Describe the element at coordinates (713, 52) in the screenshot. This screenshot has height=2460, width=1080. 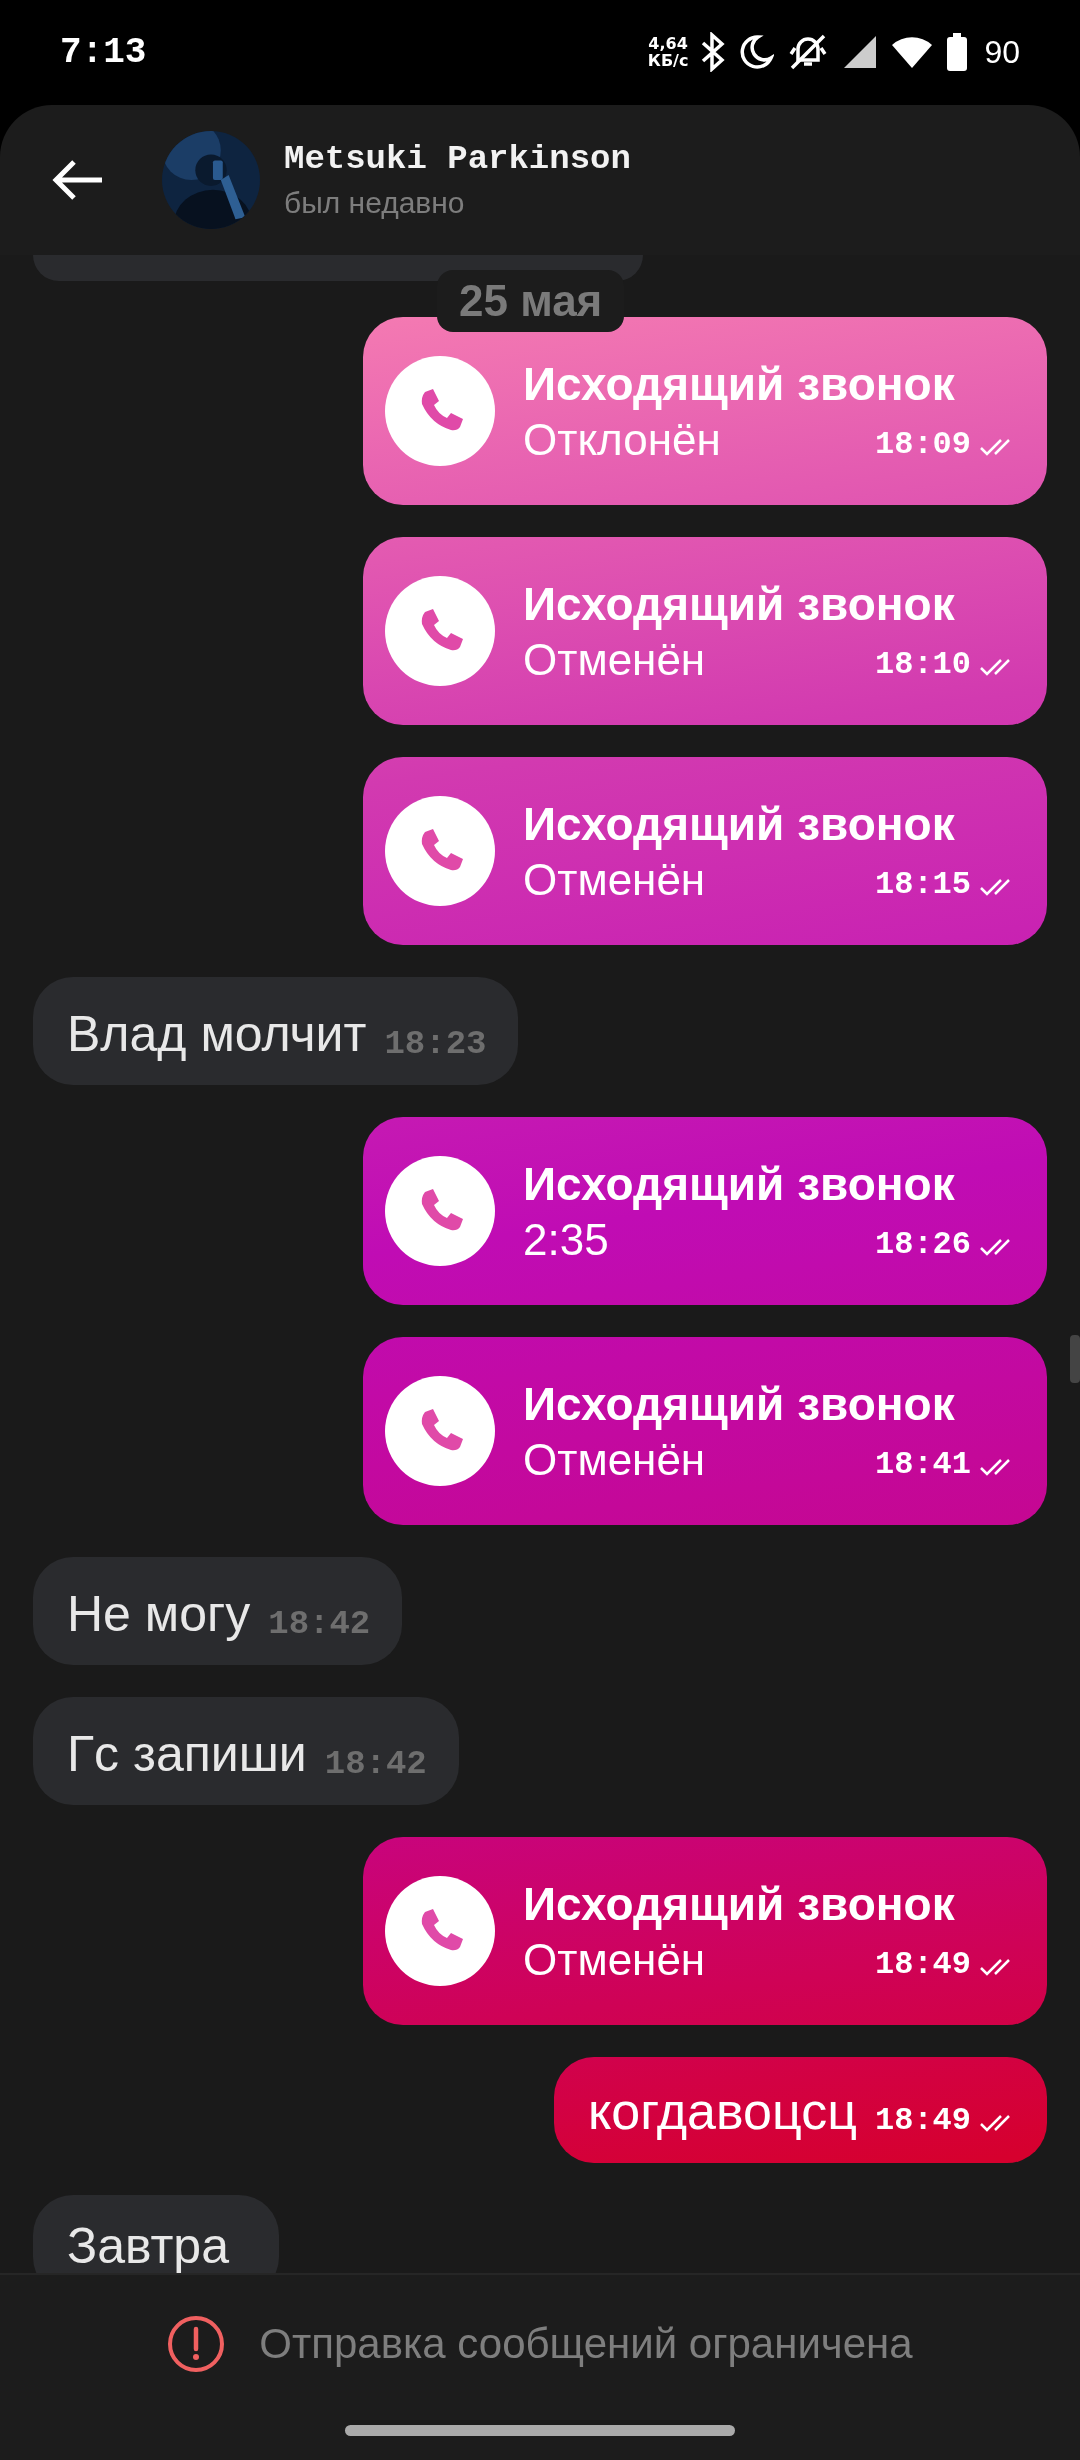
I see `bluetooth-icon` at that location.